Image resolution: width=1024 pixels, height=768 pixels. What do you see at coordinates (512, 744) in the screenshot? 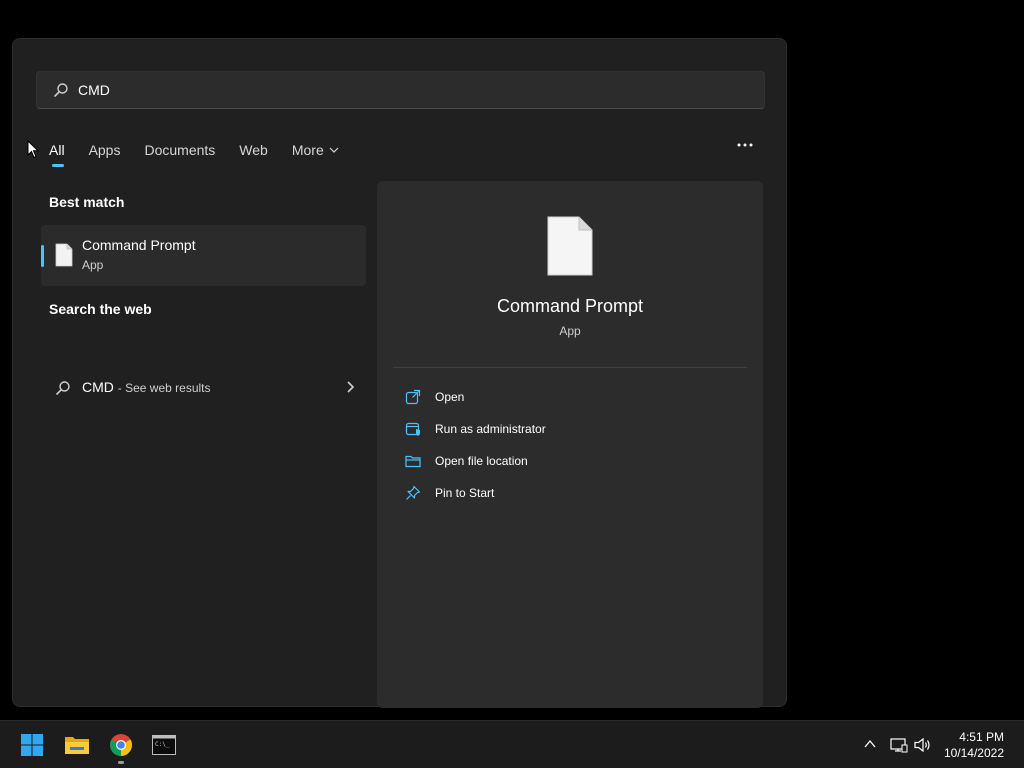
I see `taskbar: C:\_ 4:51 PM 10/14/2022` at bounding box center [512, 744].